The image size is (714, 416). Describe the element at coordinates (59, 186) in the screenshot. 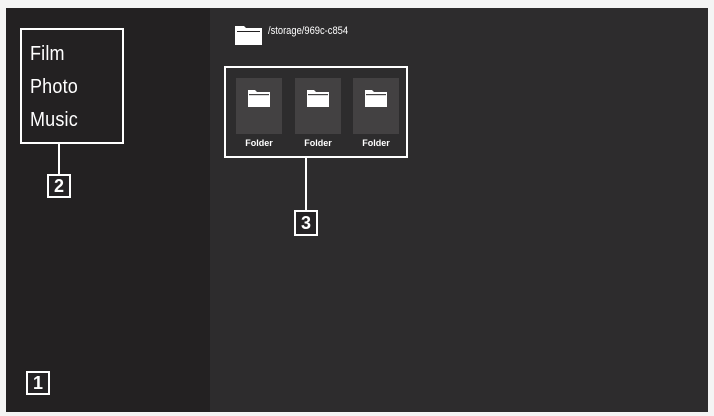

I see `callout-2-label: 2` at that location.